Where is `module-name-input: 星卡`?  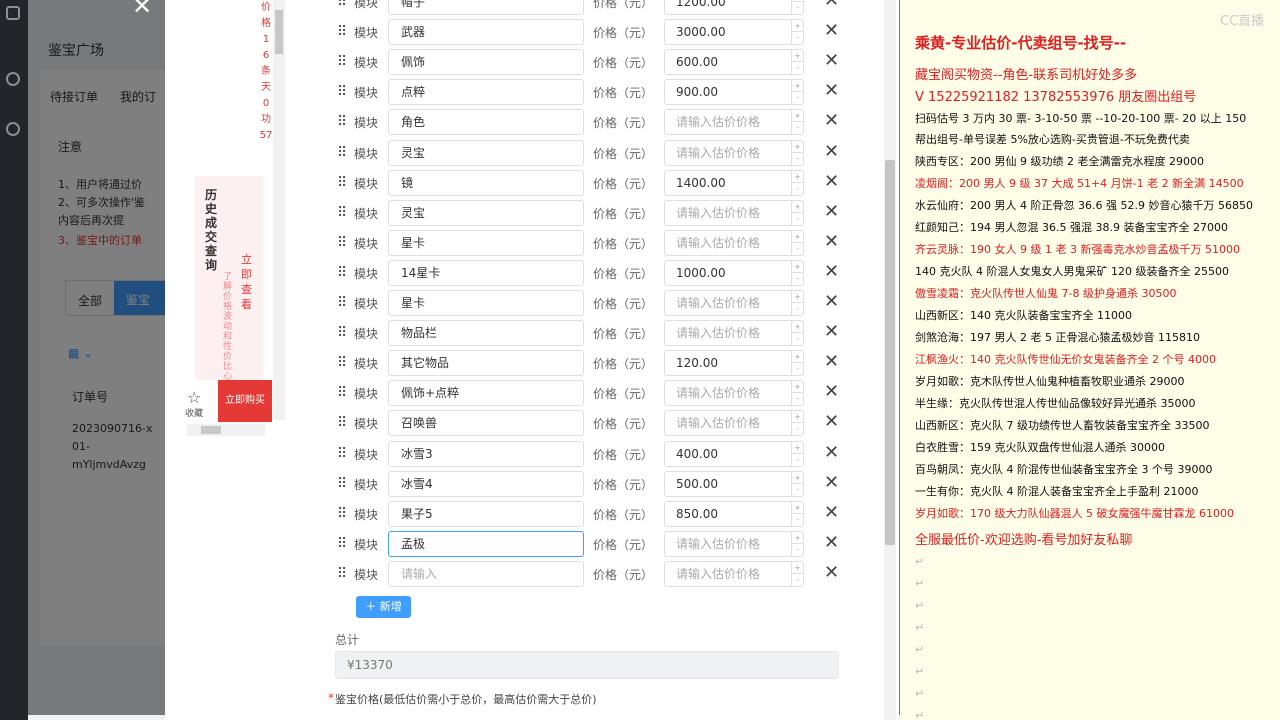 module-name-input: 星卡 is located at coordinates (486, 242).